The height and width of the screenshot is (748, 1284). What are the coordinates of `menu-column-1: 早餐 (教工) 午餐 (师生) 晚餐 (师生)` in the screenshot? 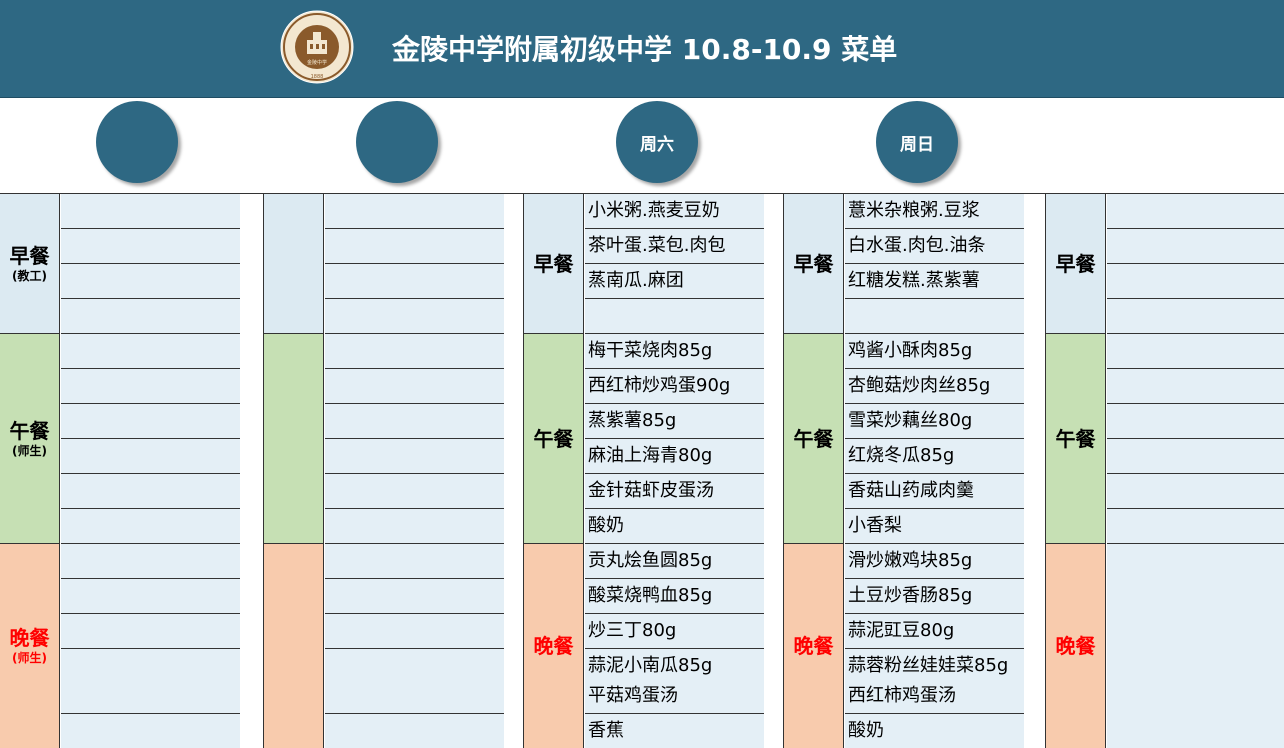 It's located at (122, 471).